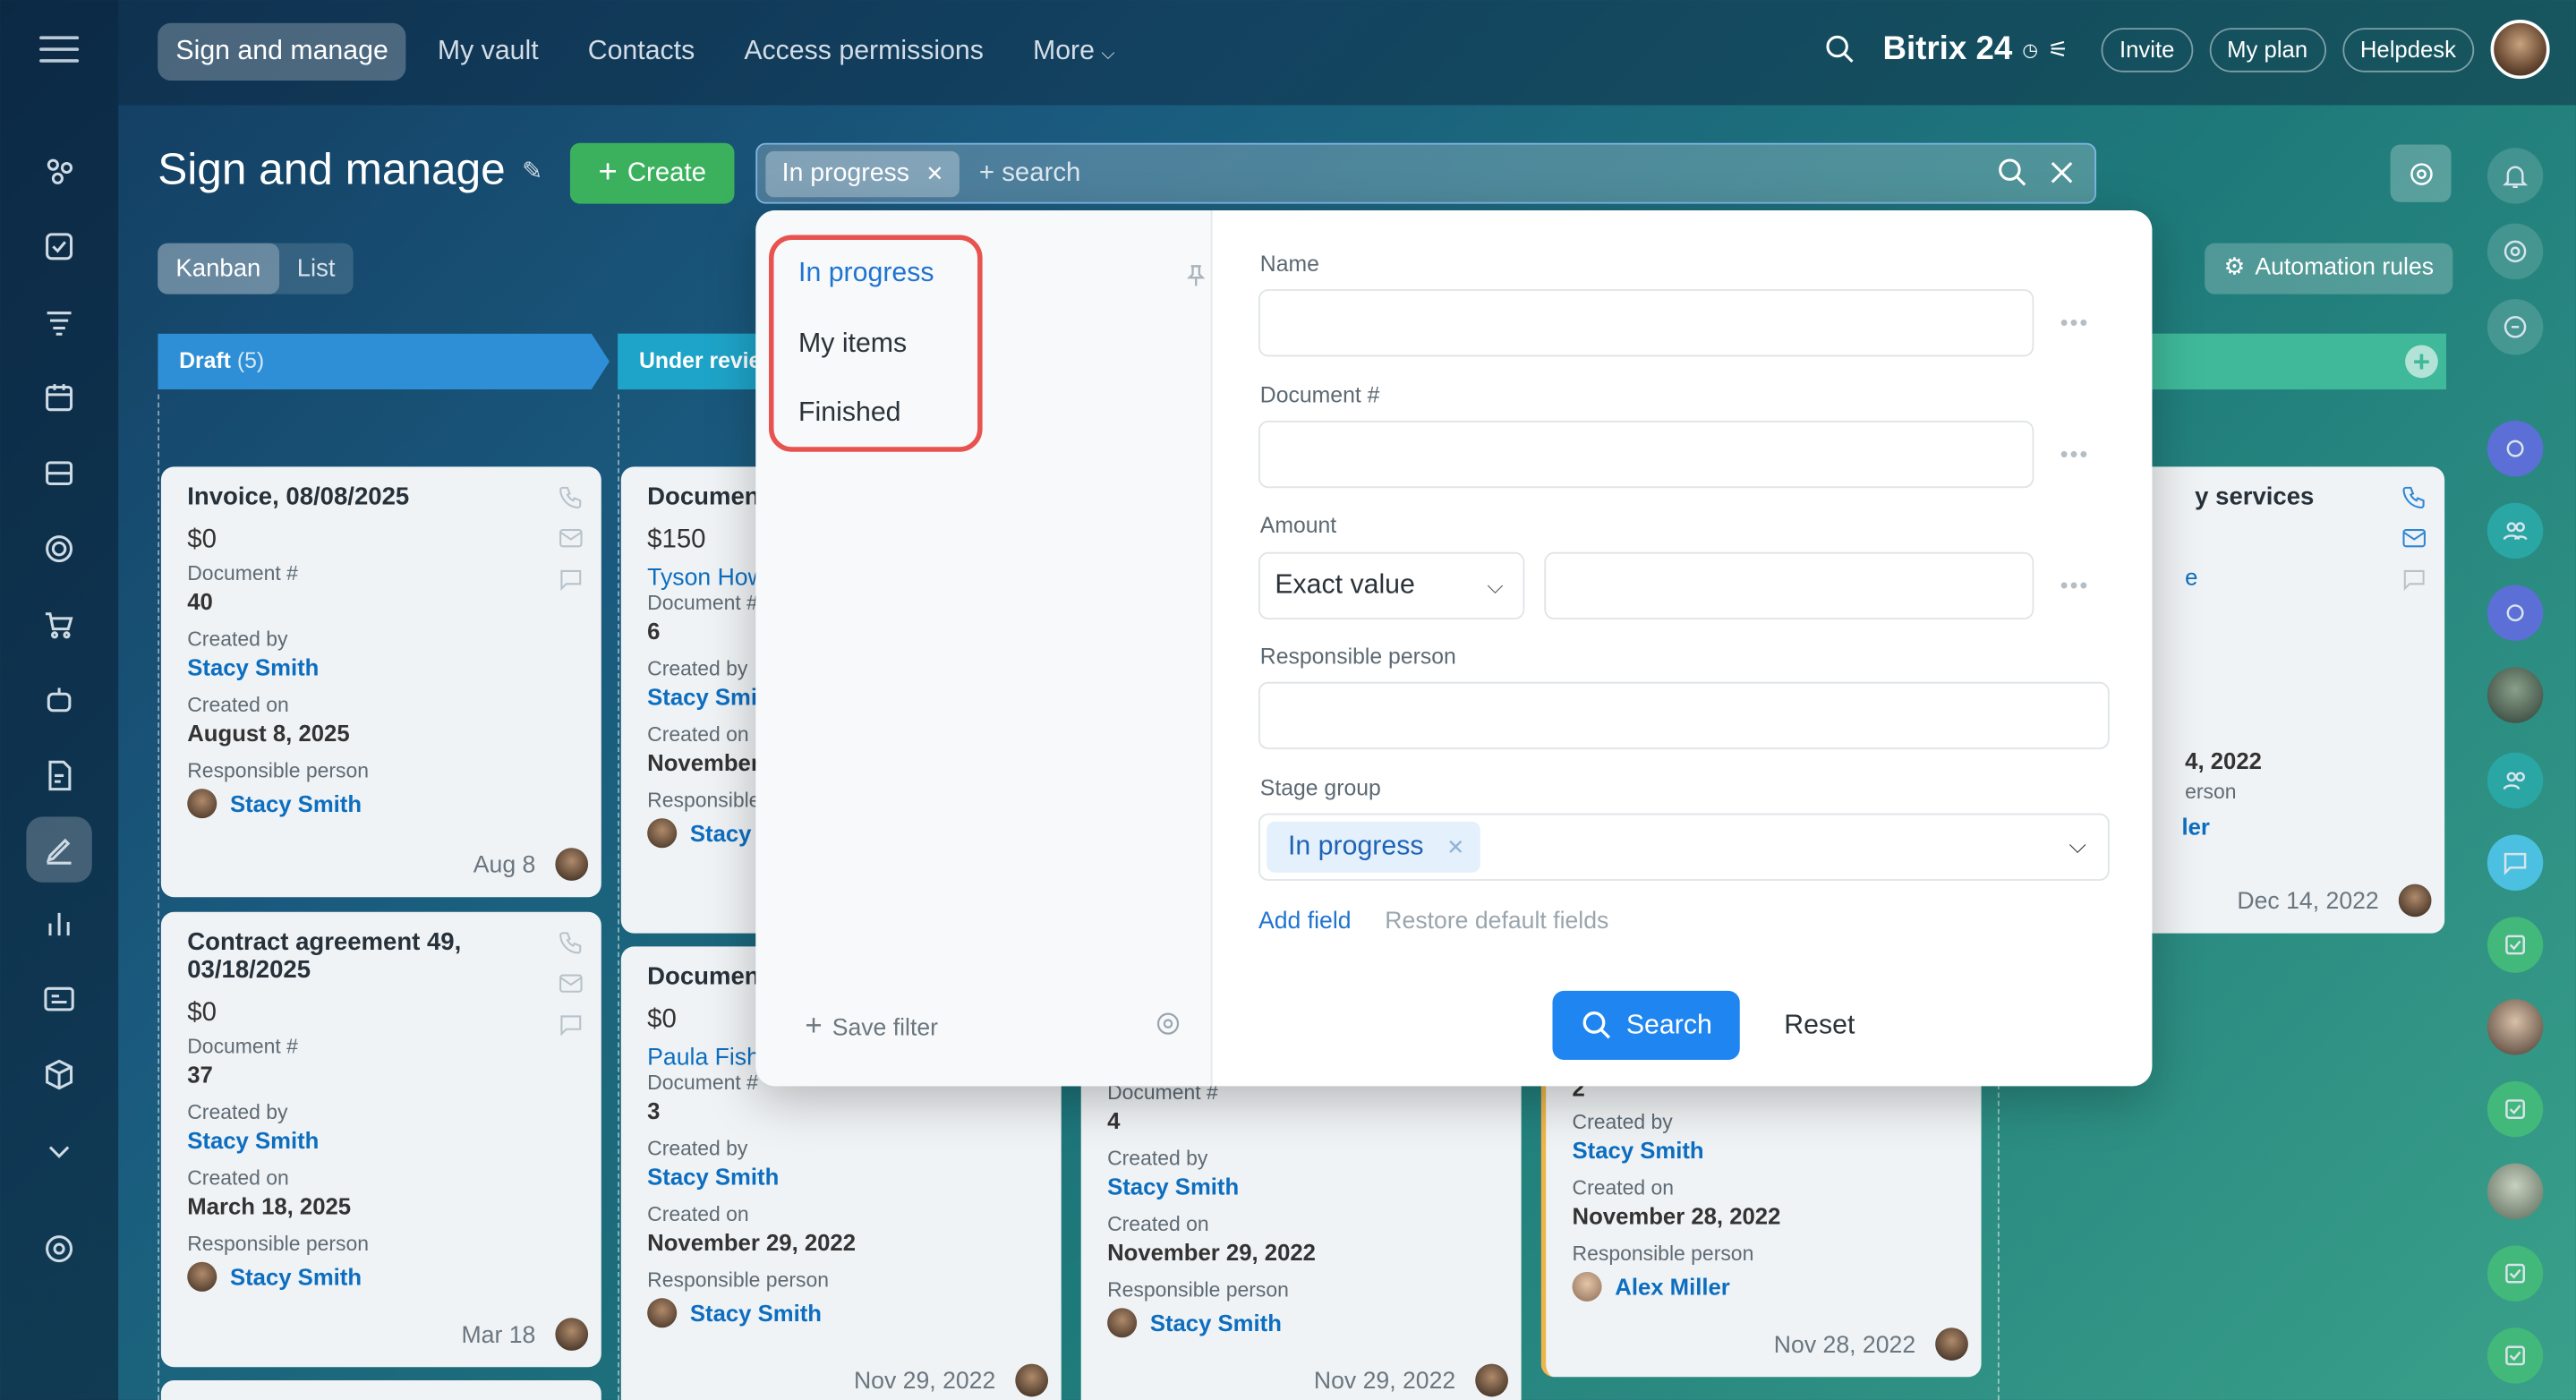 Image resolution: width=2576 pixels, height=1400 pixels. I want to click on active-filter-chip: In progress ✕, so click(862, 174).